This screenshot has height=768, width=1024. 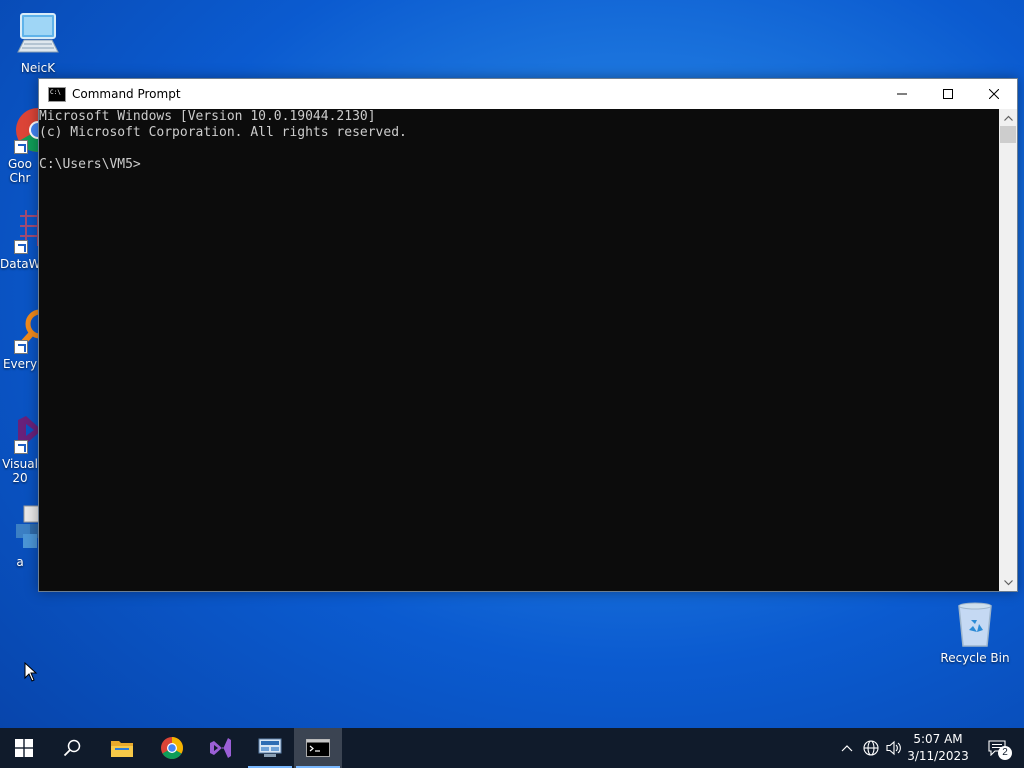 I want to click on desktop-icon-label: Goo Chr, so click(x=20, y=171).